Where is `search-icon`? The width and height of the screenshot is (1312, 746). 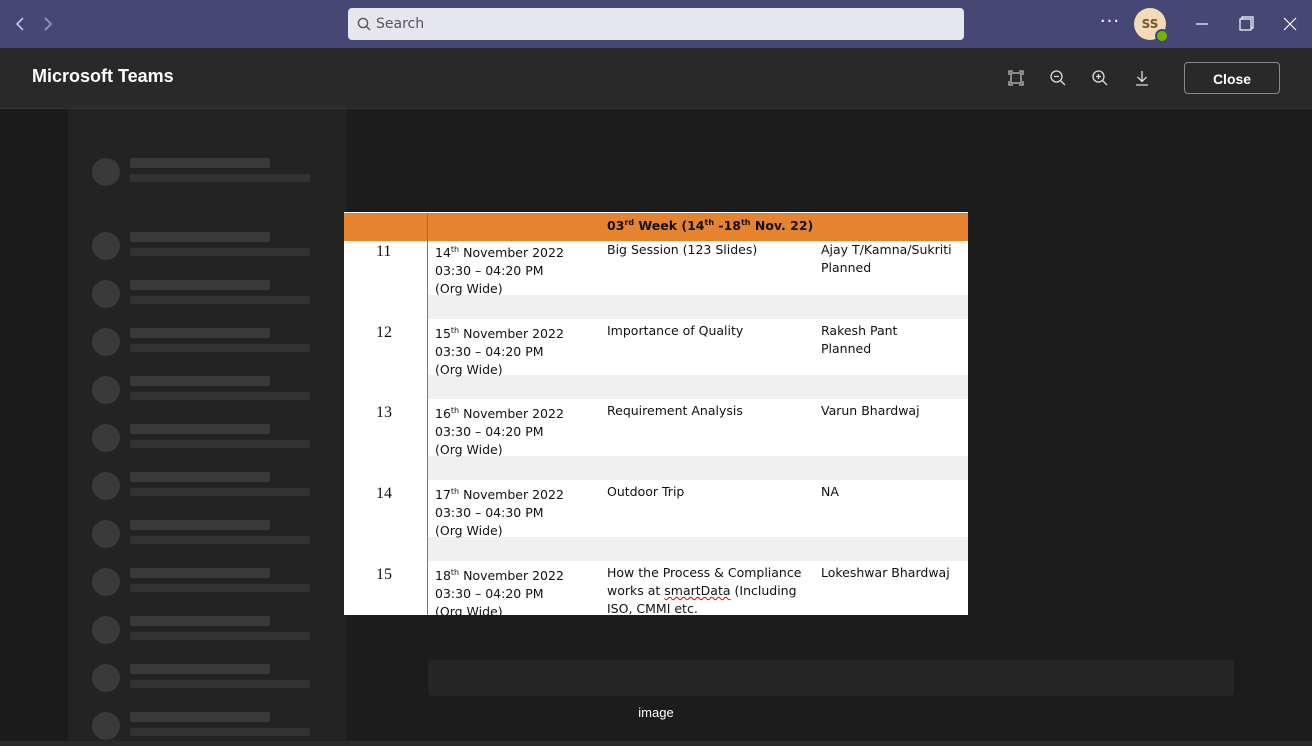 search-icon is located at coordinates (364, 24).